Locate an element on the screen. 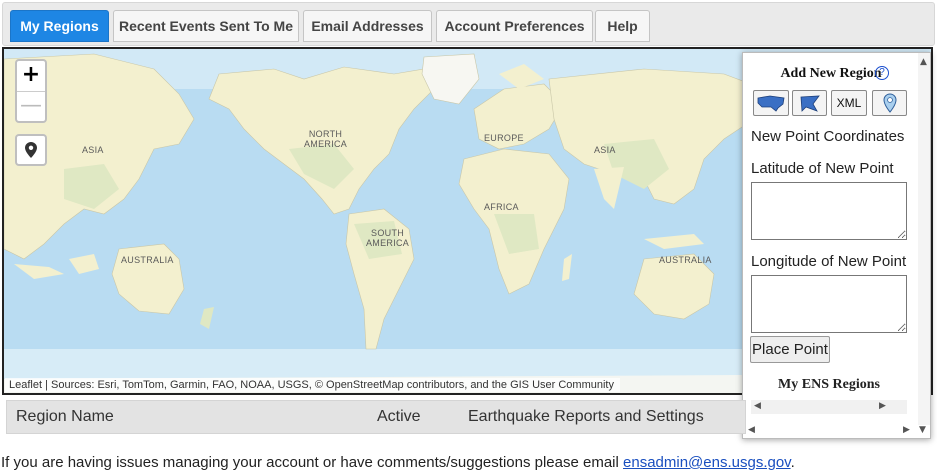  support-message-suffix: . is located at coordinates (792, 462).